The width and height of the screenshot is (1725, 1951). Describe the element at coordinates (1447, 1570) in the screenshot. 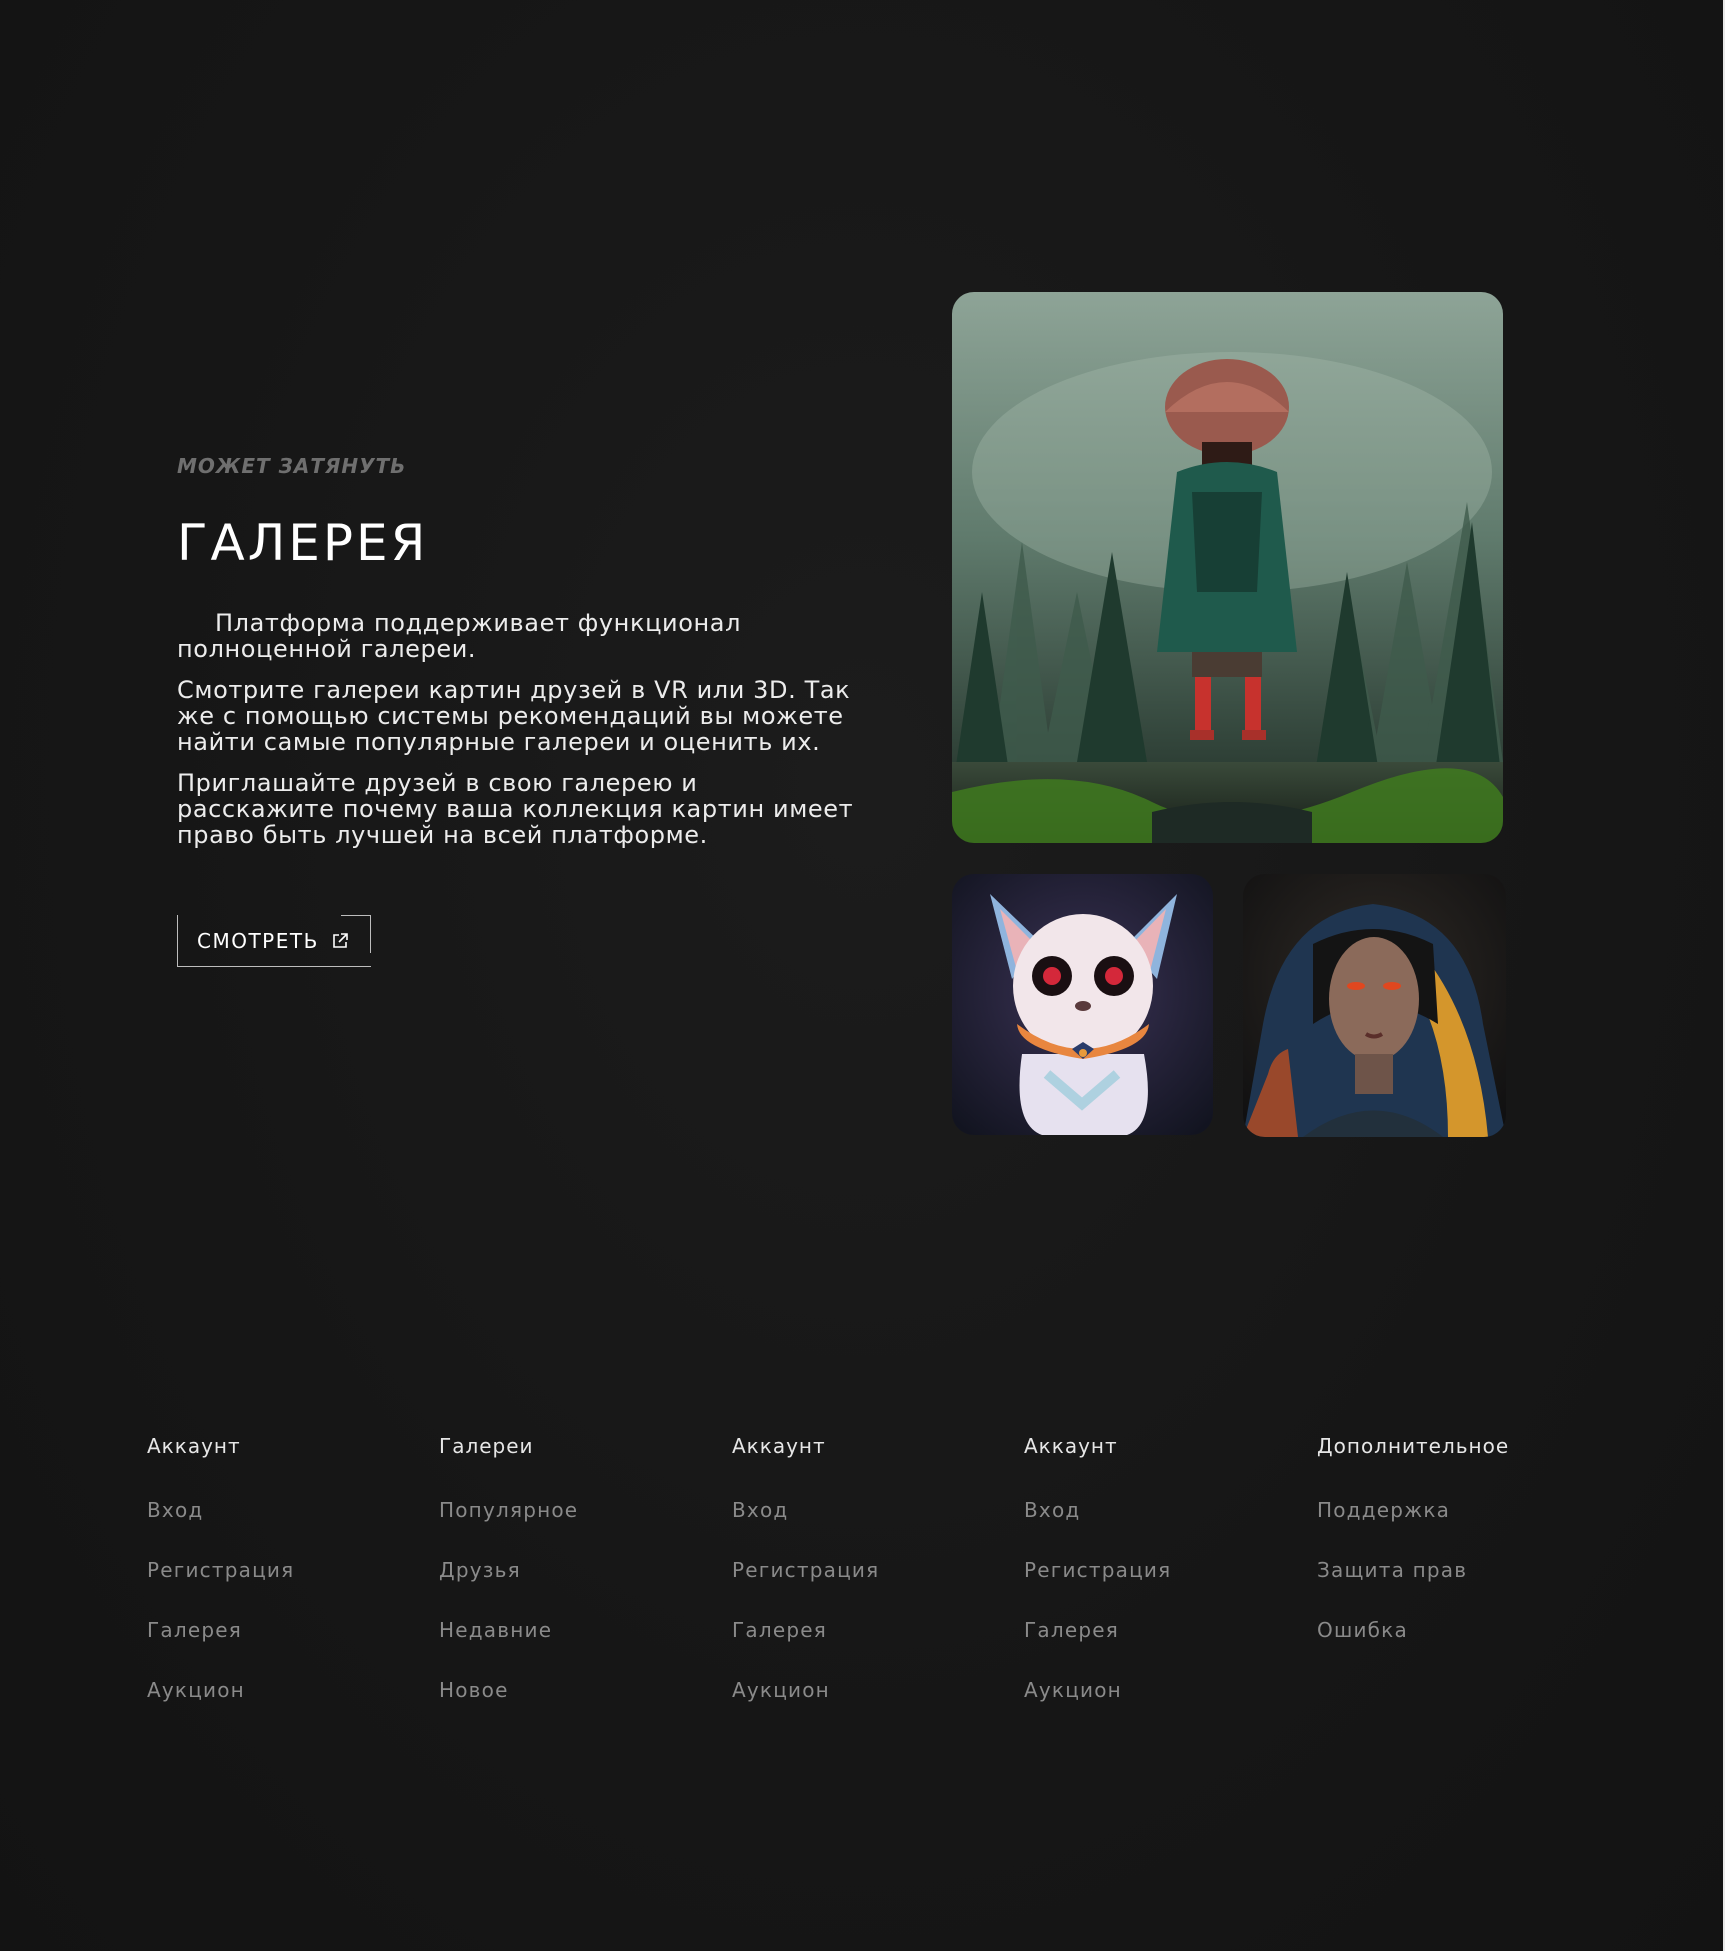

I see `footer-link-rights: Защита прав` at that location.